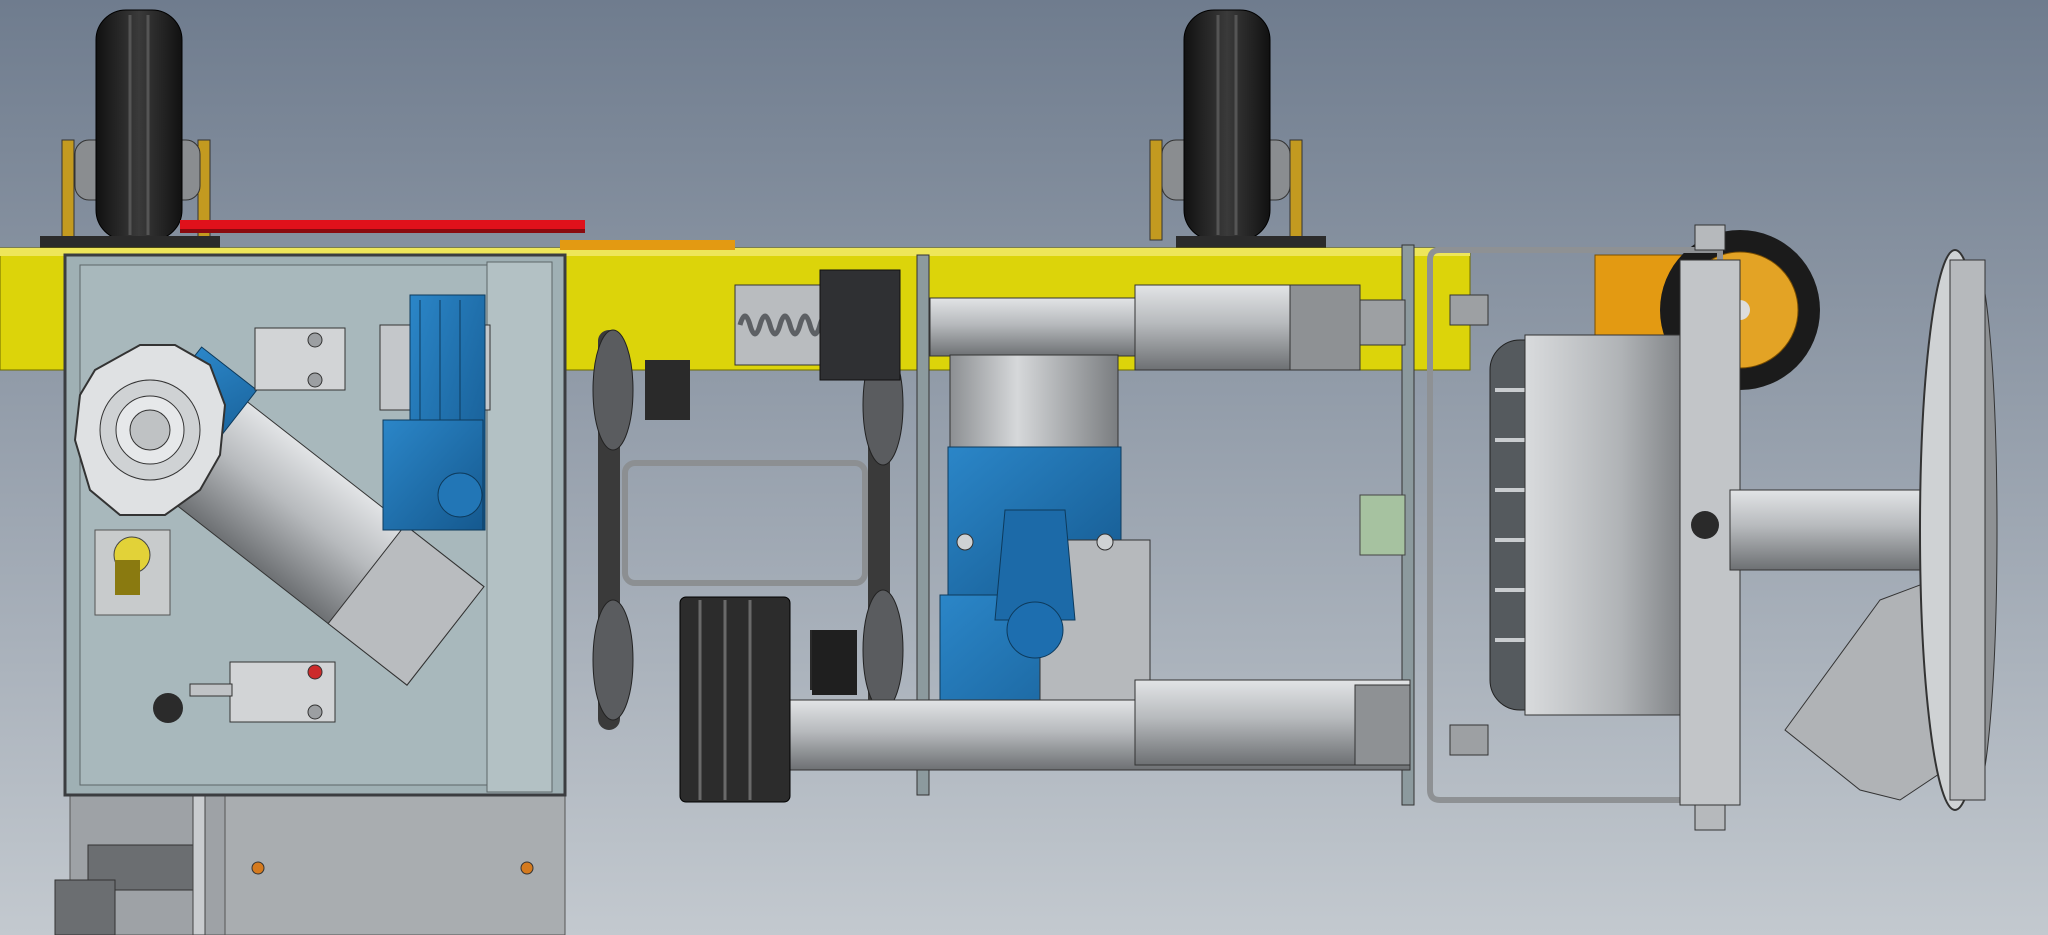  What do you see at coordinates (300, 359) in the screenshot?
I see `limit-switch-upper` at bounding box center [300, 359].